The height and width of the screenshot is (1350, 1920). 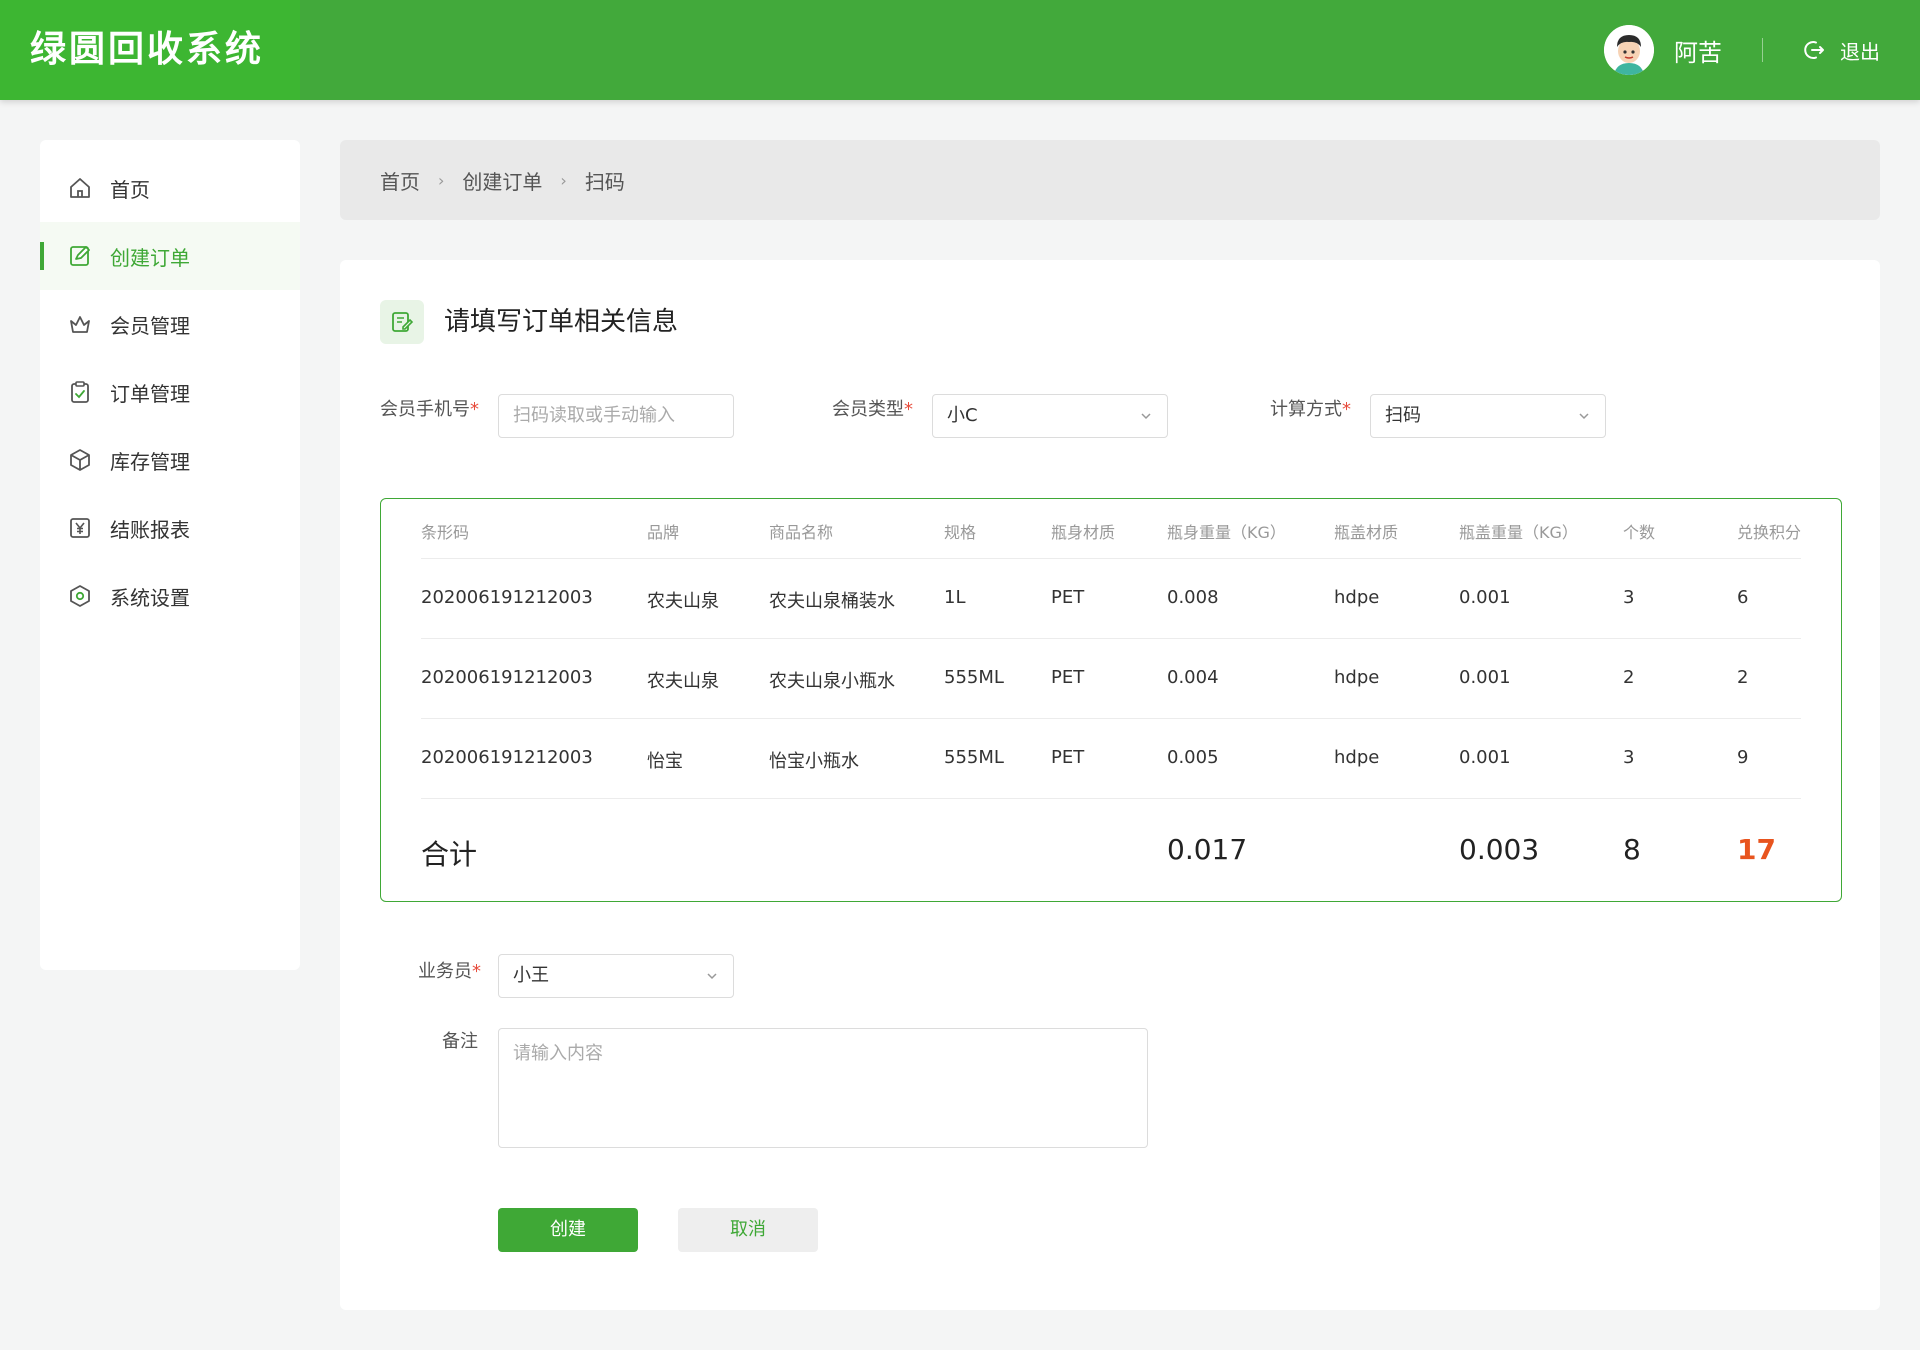 I want to click on edit-order-icon, so click(x=80, y=256).